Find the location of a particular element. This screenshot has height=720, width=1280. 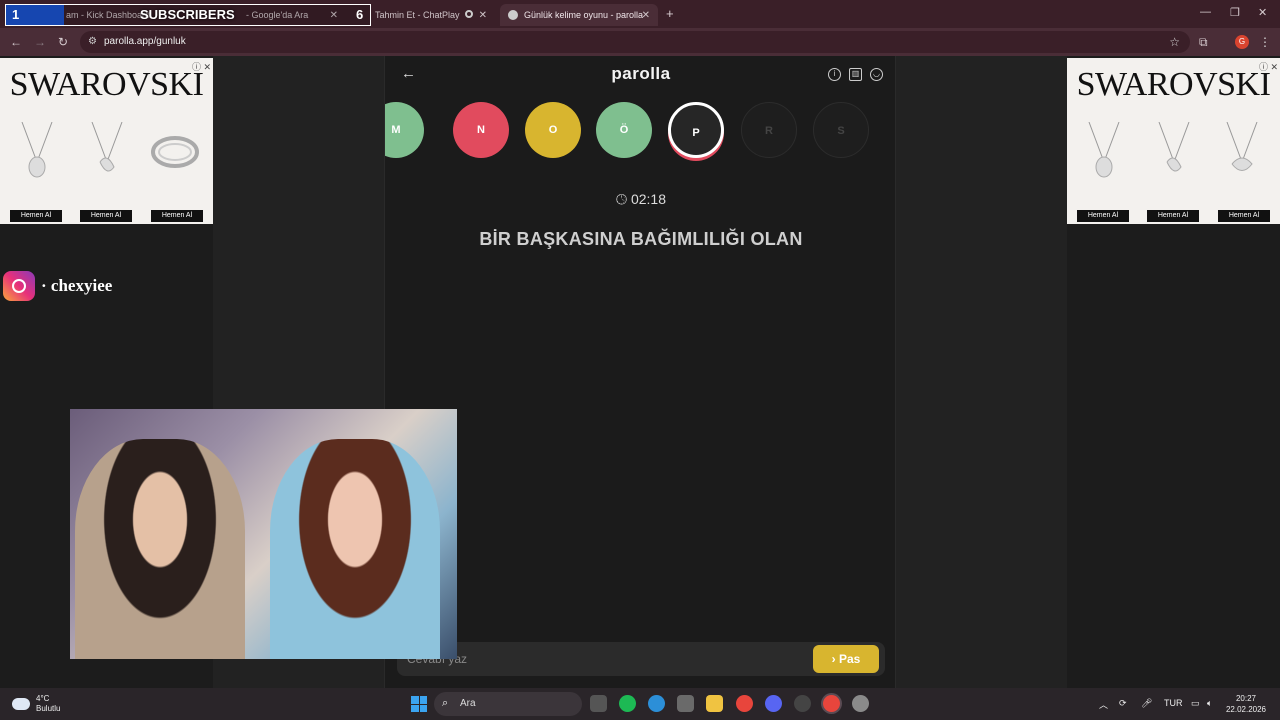

windows-start-icon is located at coordinates (419, 704).